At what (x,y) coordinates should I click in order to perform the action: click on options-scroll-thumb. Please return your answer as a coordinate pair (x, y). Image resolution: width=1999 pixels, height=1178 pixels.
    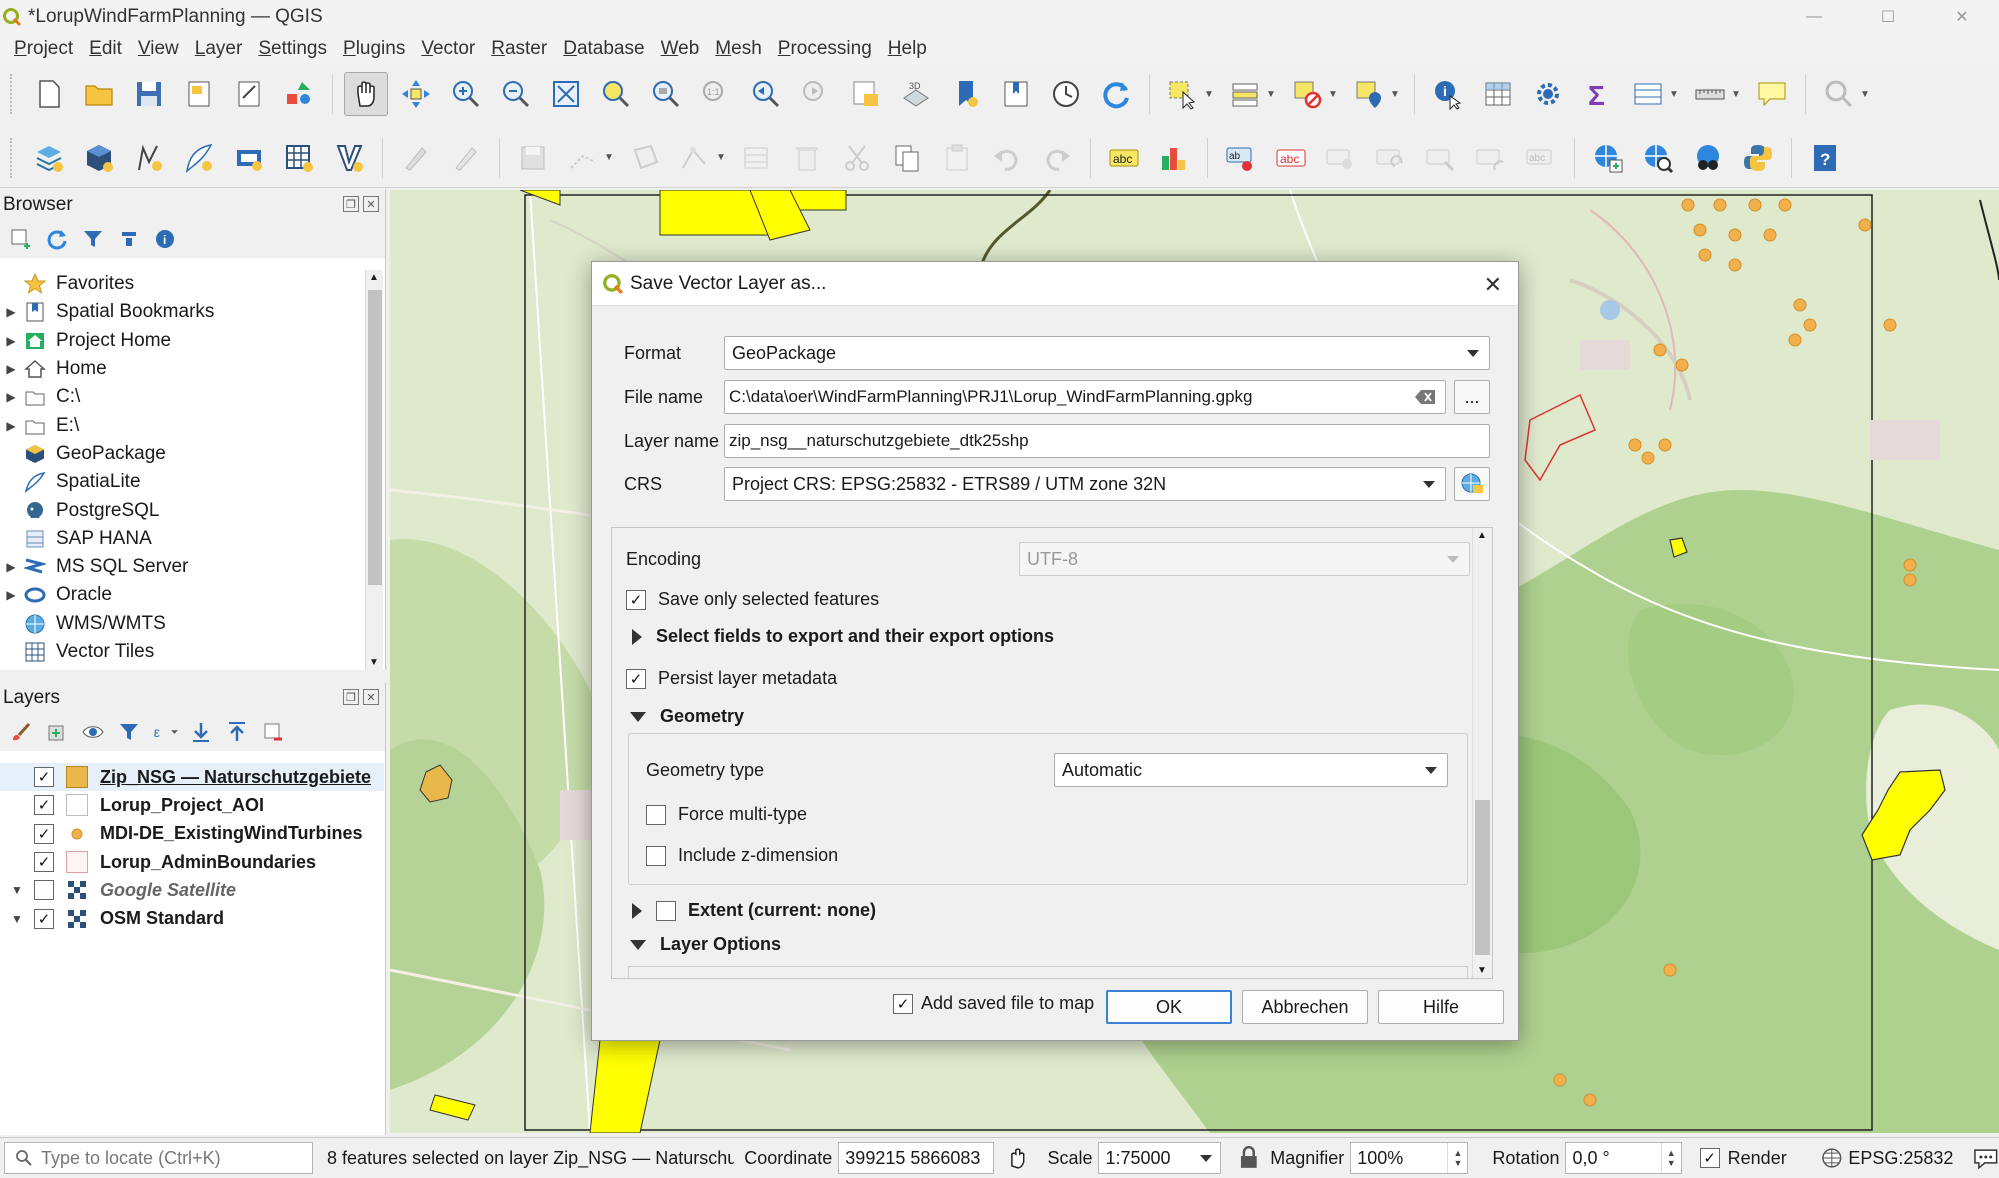
    Looking at the image, I should click on (1482, 877).